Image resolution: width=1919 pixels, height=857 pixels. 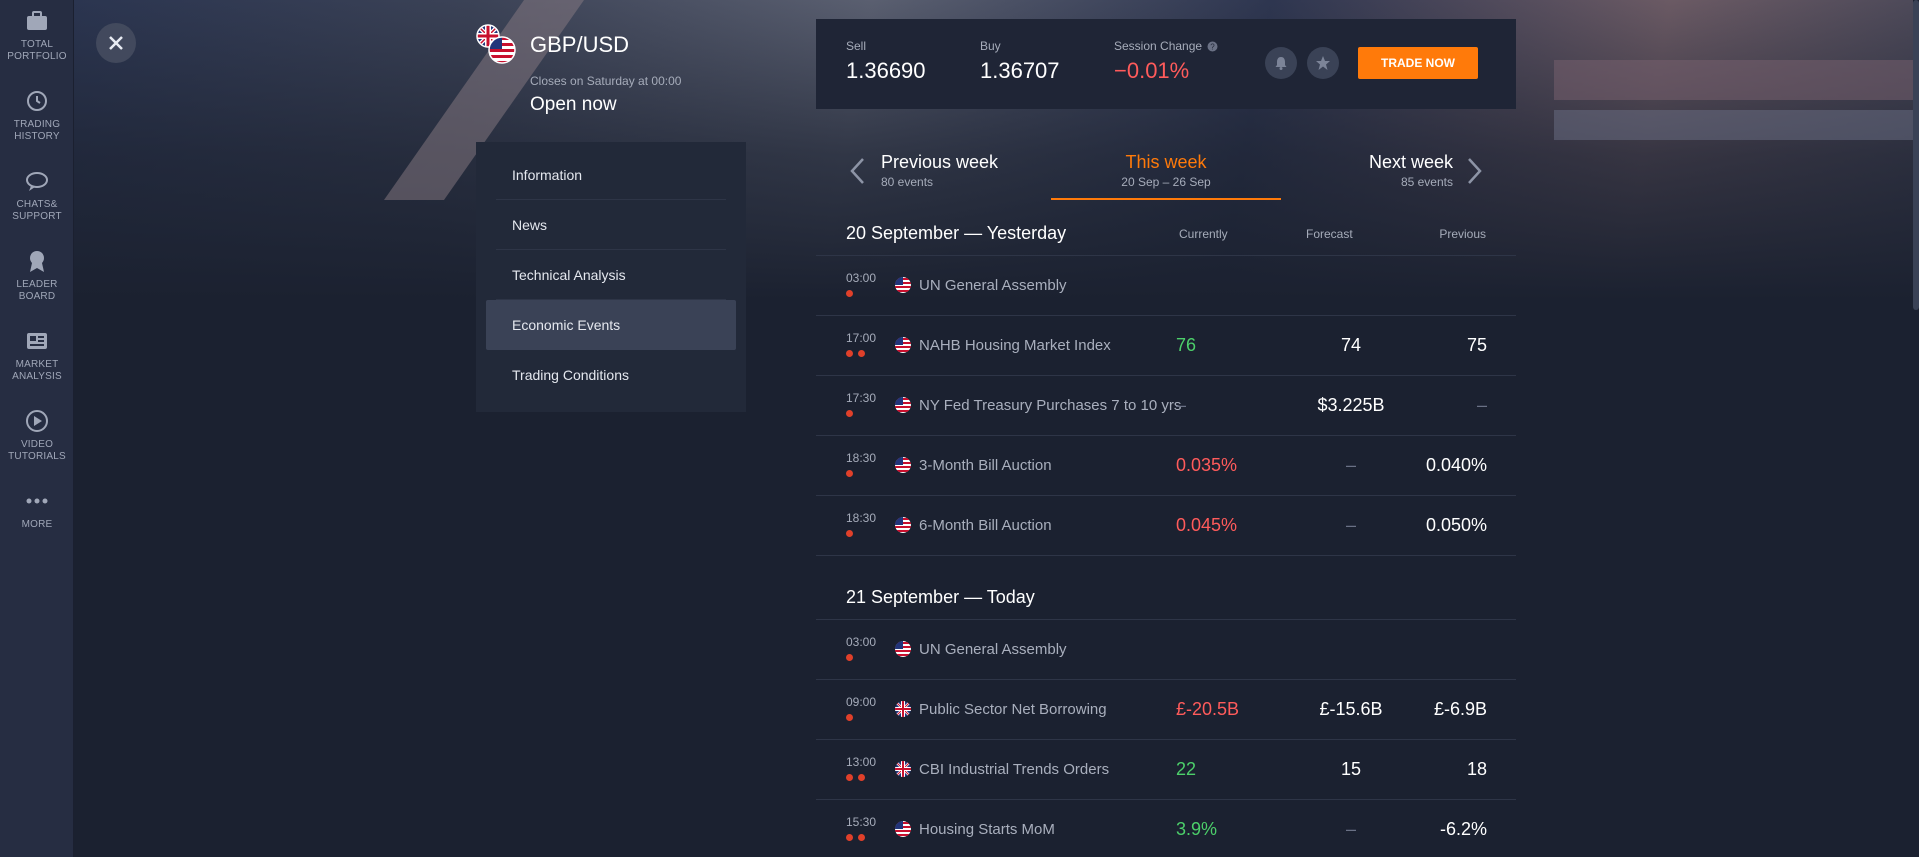 I want to click on next-week-button: Next week 85 events, so click(x=1411, y=170).